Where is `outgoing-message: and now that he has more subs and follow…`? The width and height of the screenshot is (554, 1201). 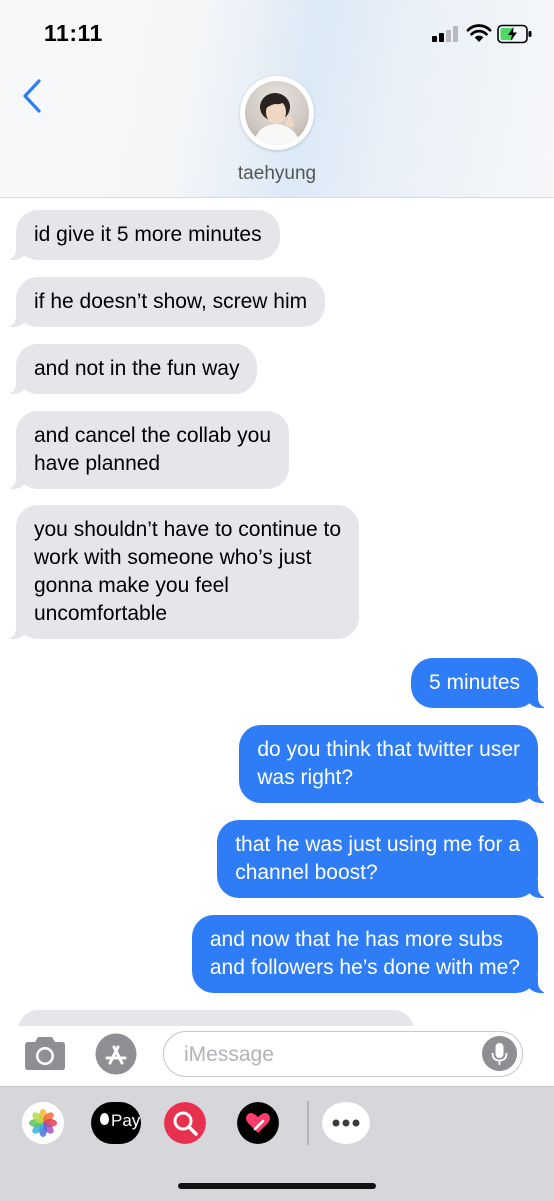 outgoing-message: and now that he has more subs and follow… is located at coordinates (371, 954).